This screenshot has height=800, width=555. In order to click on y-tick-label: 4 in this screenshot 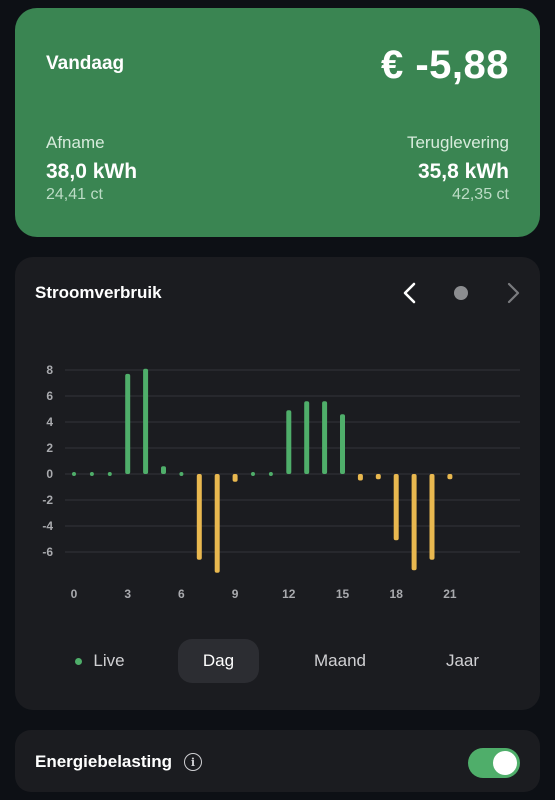, I will do `click(49, 422)`.